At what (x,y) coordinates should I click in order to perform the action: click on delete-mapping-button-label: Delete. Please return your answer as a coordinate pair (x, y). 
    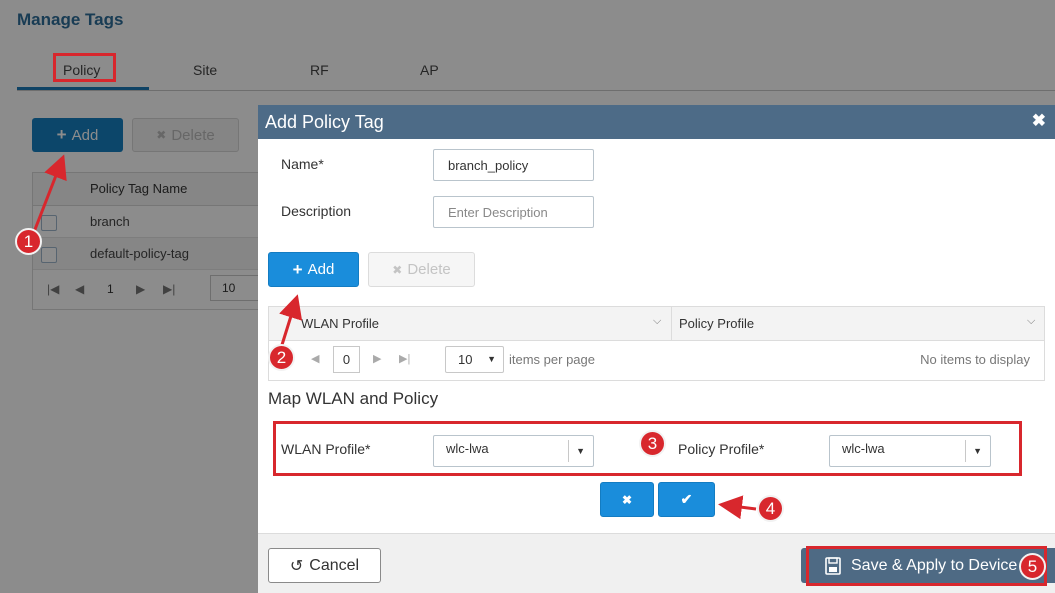
    Looking at the image, I should click on (429, 269).